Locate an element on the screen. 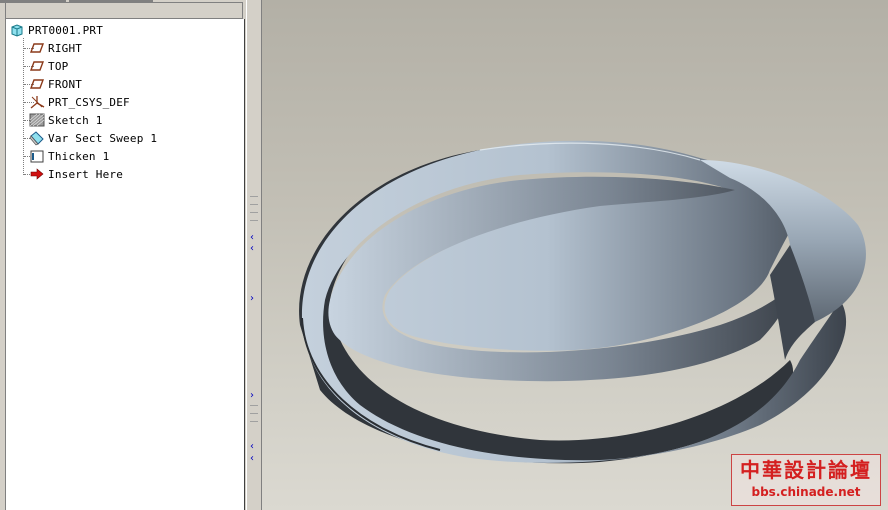  tree-item-label: TOP is located at coordinates (58, 66).